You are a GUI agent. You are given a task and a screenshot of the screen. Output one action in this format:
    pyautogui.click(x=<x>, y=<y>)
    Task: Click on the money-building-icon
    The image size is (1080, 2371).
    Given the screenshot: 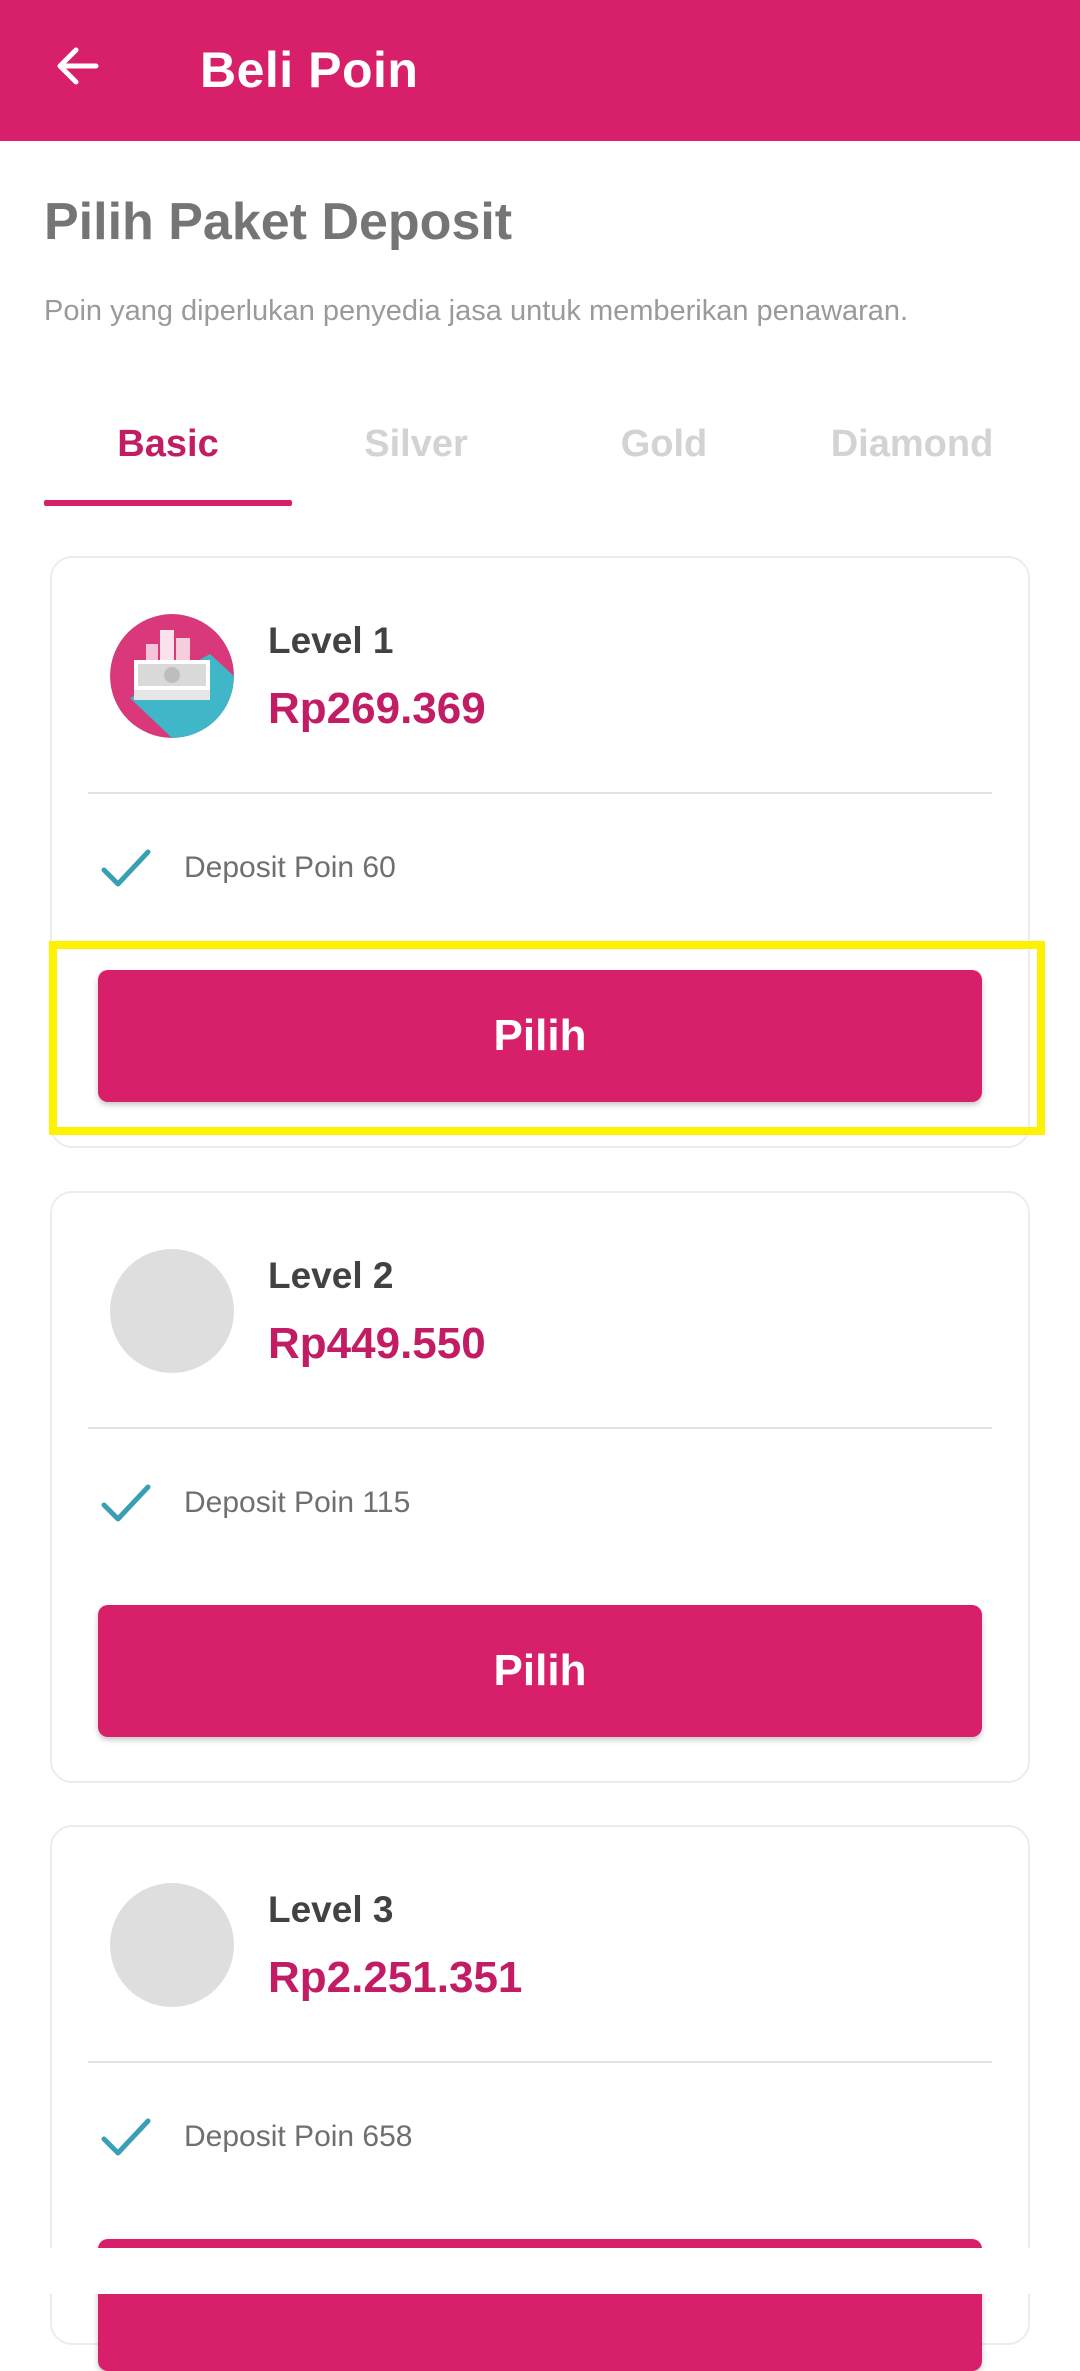 What is the action you would take?
    pyautogui.click(x=172, y=676)
    